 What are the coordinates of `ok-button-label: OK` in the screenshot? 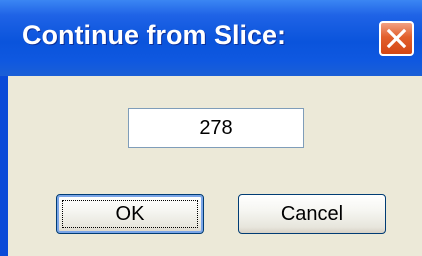 It's located at (130, 214).